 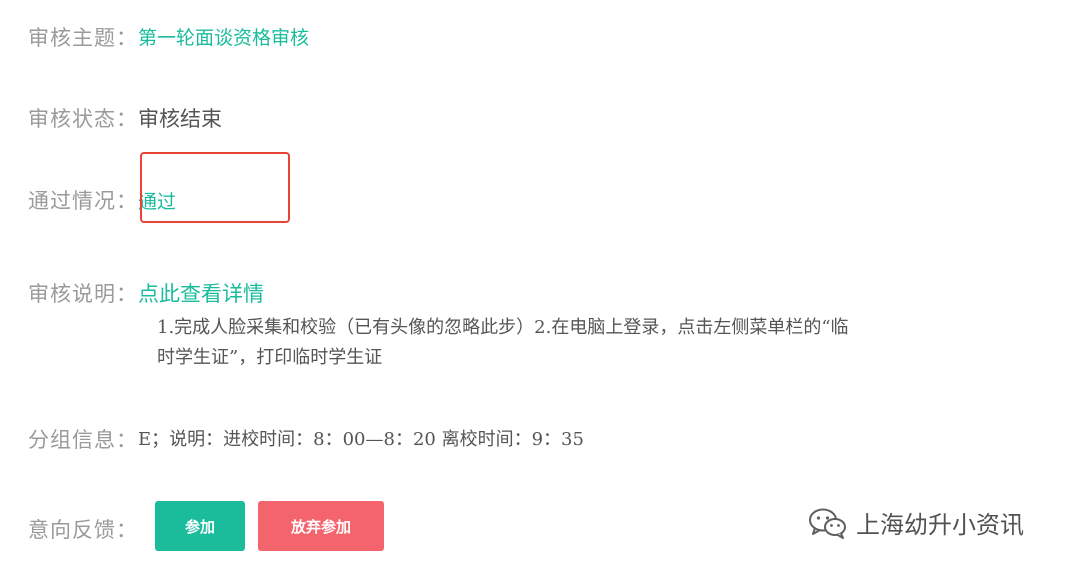 What do you see at coordinates (361, 439) in the screenshot?
I see `group-value: E；说明：进校时间：8：00—8：20 离校时间：9：35` at bounding box center [361, 439].